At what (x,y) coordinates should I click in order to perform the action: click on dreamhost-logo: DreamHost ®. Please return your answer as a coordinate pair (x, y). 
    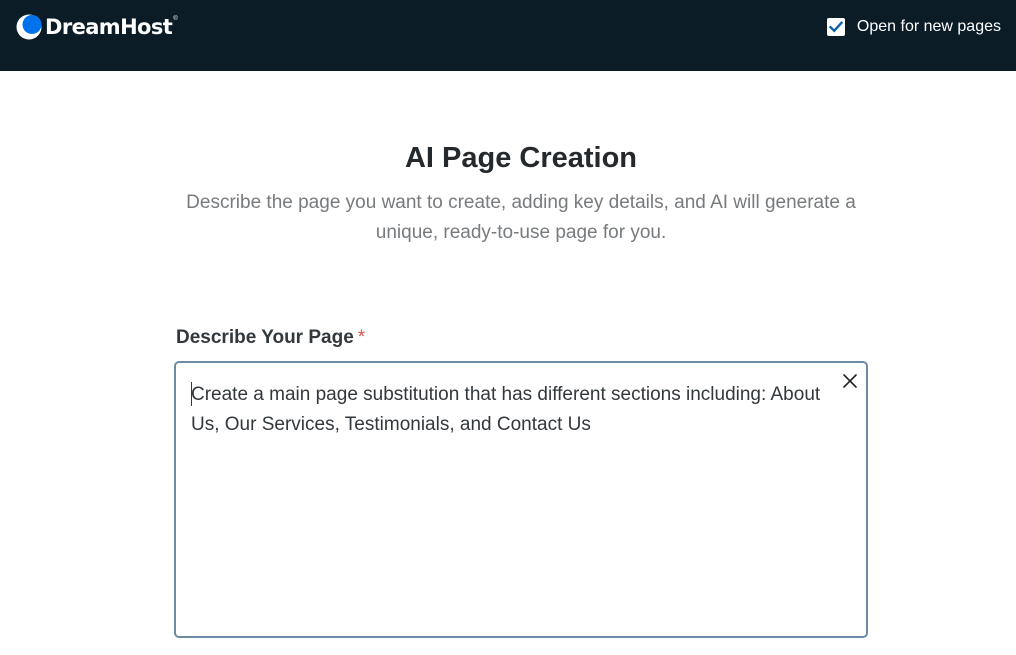
    Looking at the image, I should click on (97, 27).